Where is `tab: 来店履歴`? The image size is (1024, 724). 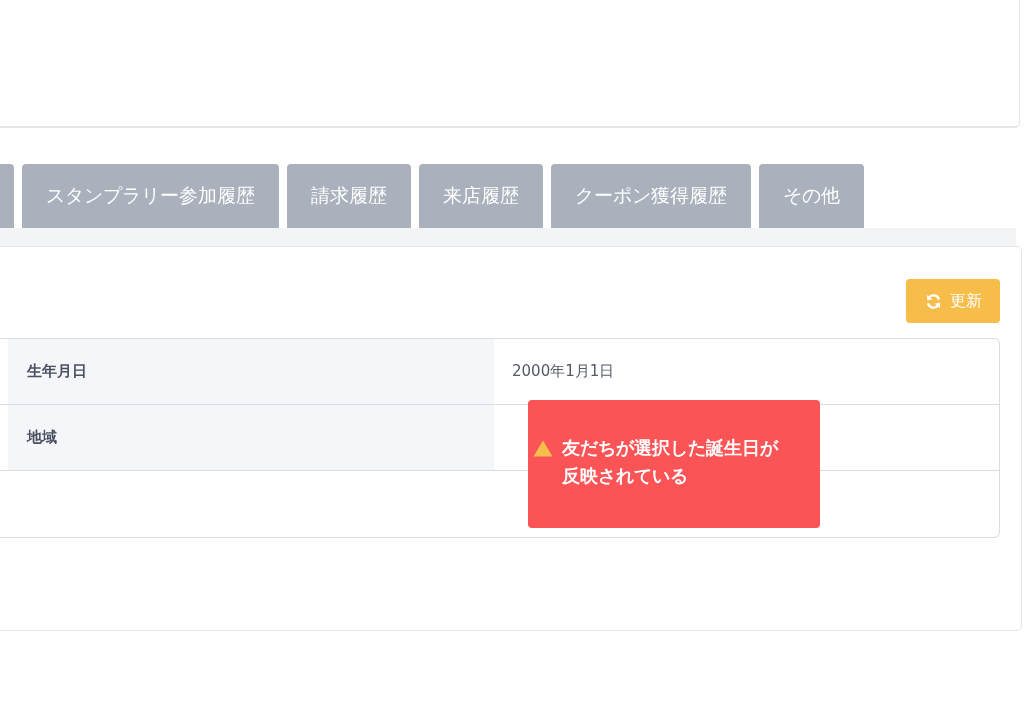 tab: 来店履歴 is located at coordinates (481, 196).